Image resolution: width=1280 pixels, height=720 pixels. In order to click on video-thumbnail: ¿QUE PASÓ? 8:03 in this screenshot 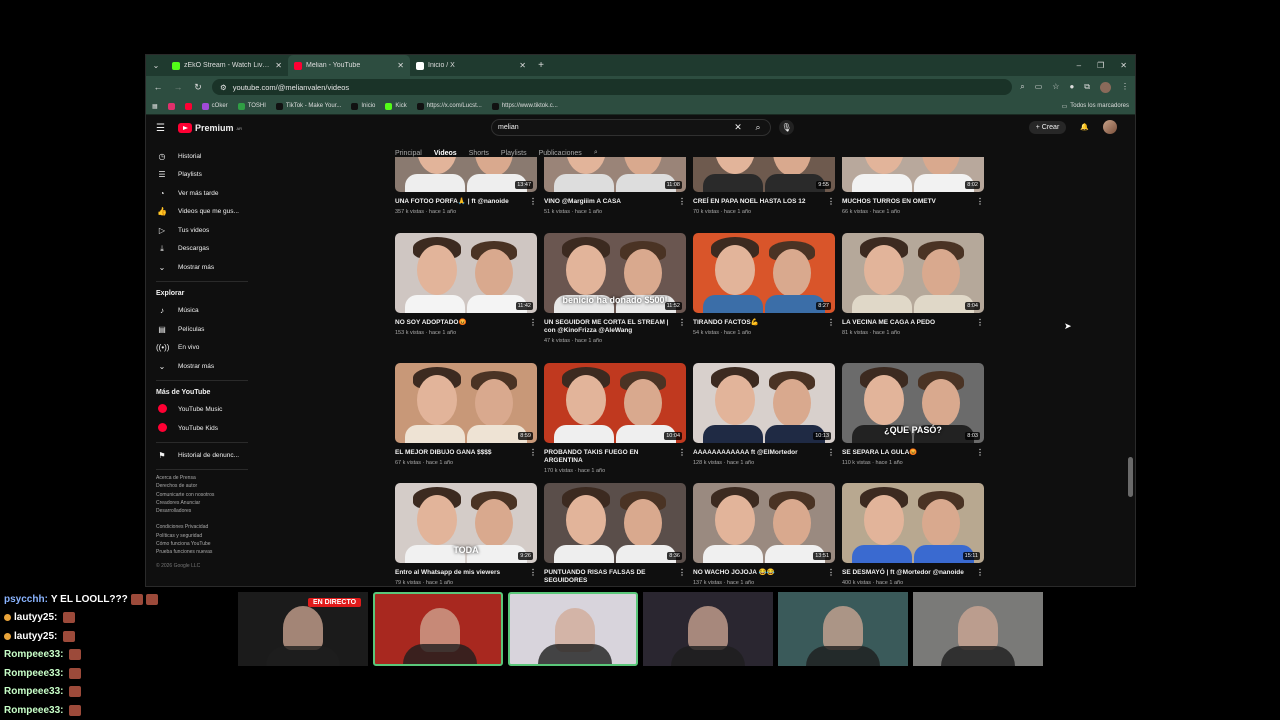, I will do `click(913, 403)`.